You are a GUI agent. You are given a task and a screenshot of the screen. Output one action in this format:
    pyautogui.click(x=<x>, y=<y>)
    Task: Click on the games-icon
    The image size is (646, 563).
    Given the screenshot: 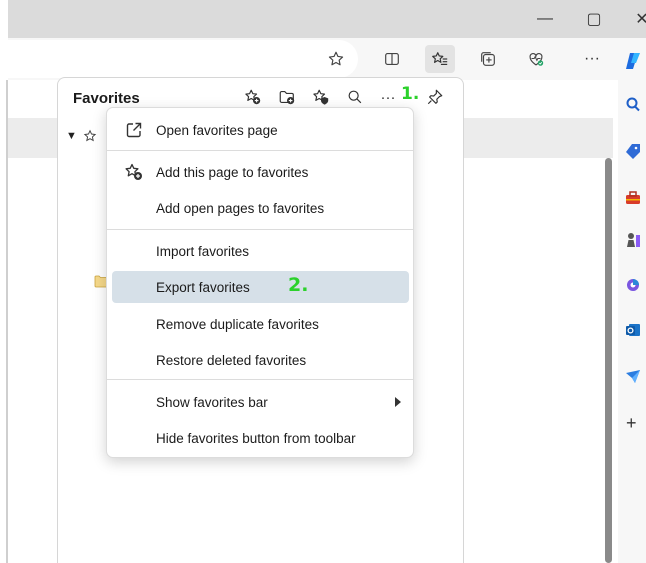 What is the action you would take?
    pyautogui.click(x=636, y=240)
    